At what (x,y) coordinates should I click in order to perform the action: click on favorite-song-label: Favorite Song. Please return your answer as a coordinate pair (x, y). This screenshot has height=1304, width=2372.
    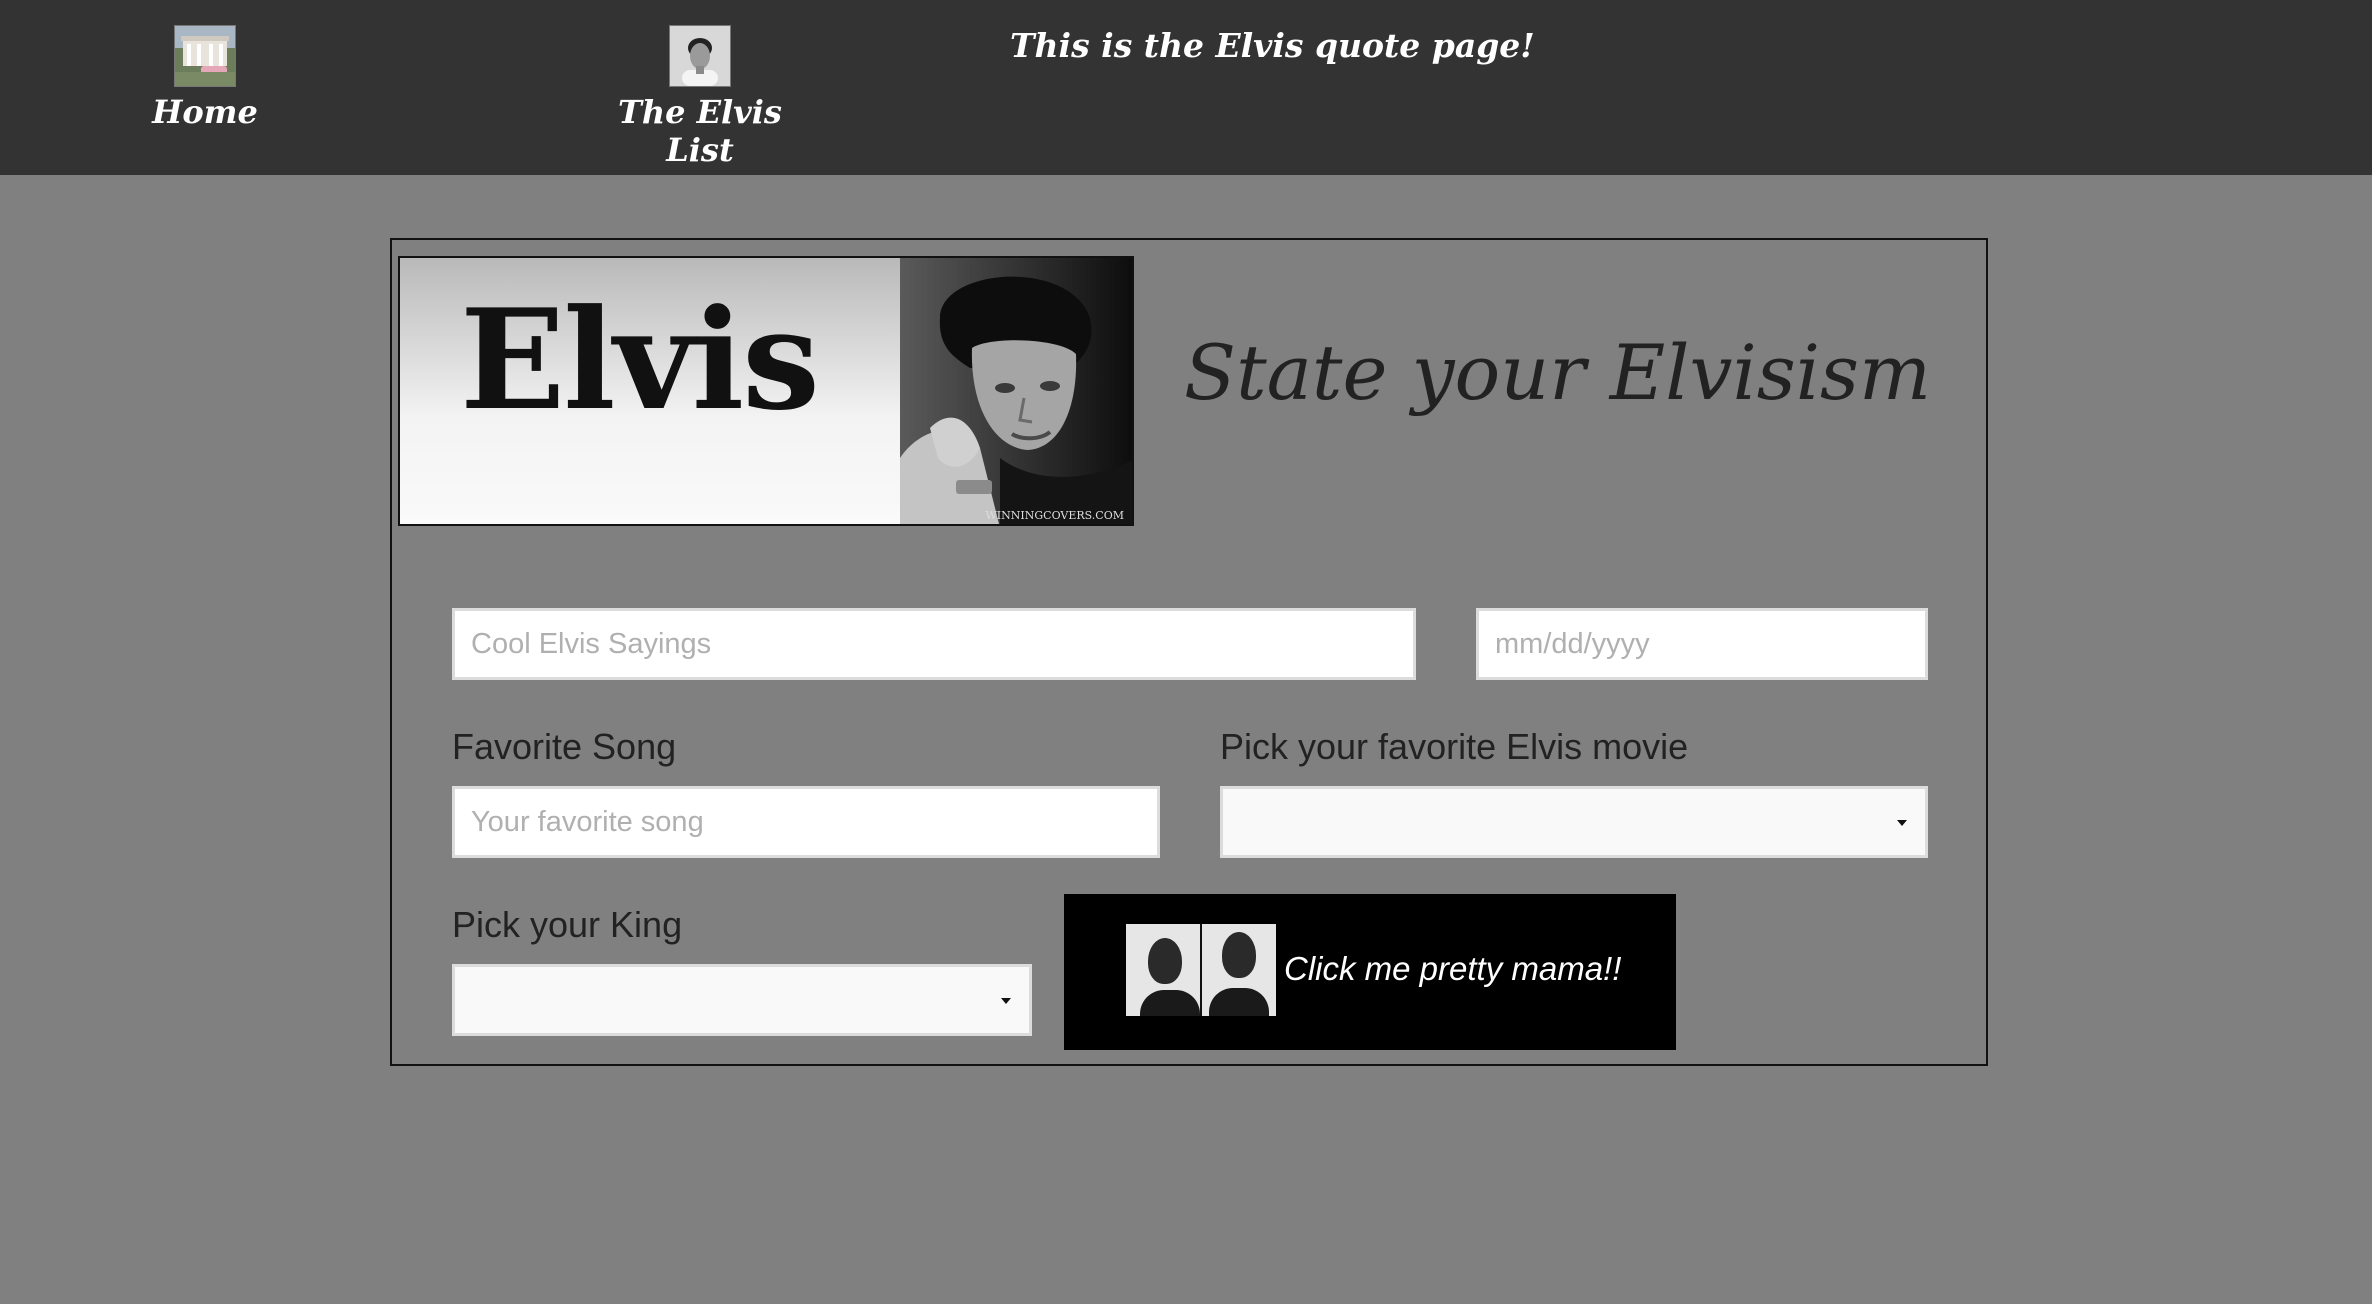
    Looking at the image, I should click on (564, 746).